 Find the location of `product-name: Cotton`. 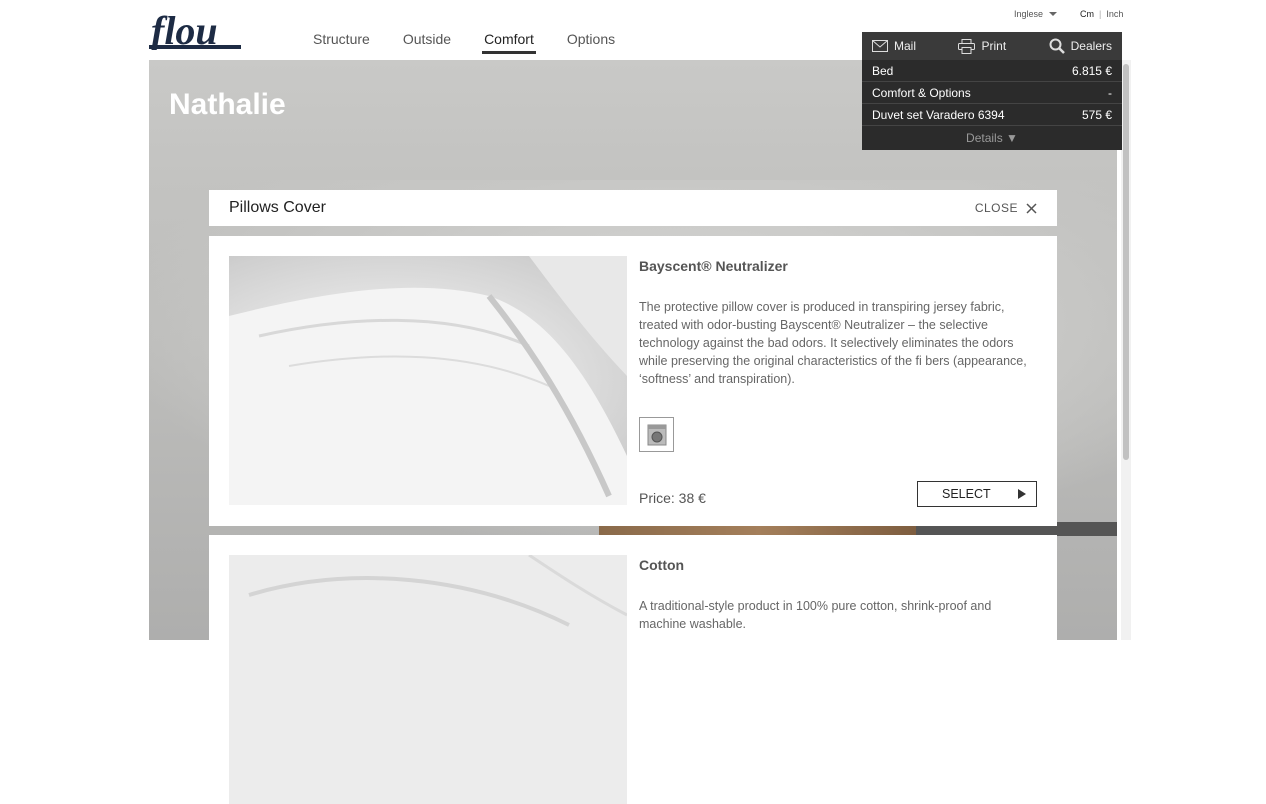

product-name: Cotton is located at coordinates (662, 565).